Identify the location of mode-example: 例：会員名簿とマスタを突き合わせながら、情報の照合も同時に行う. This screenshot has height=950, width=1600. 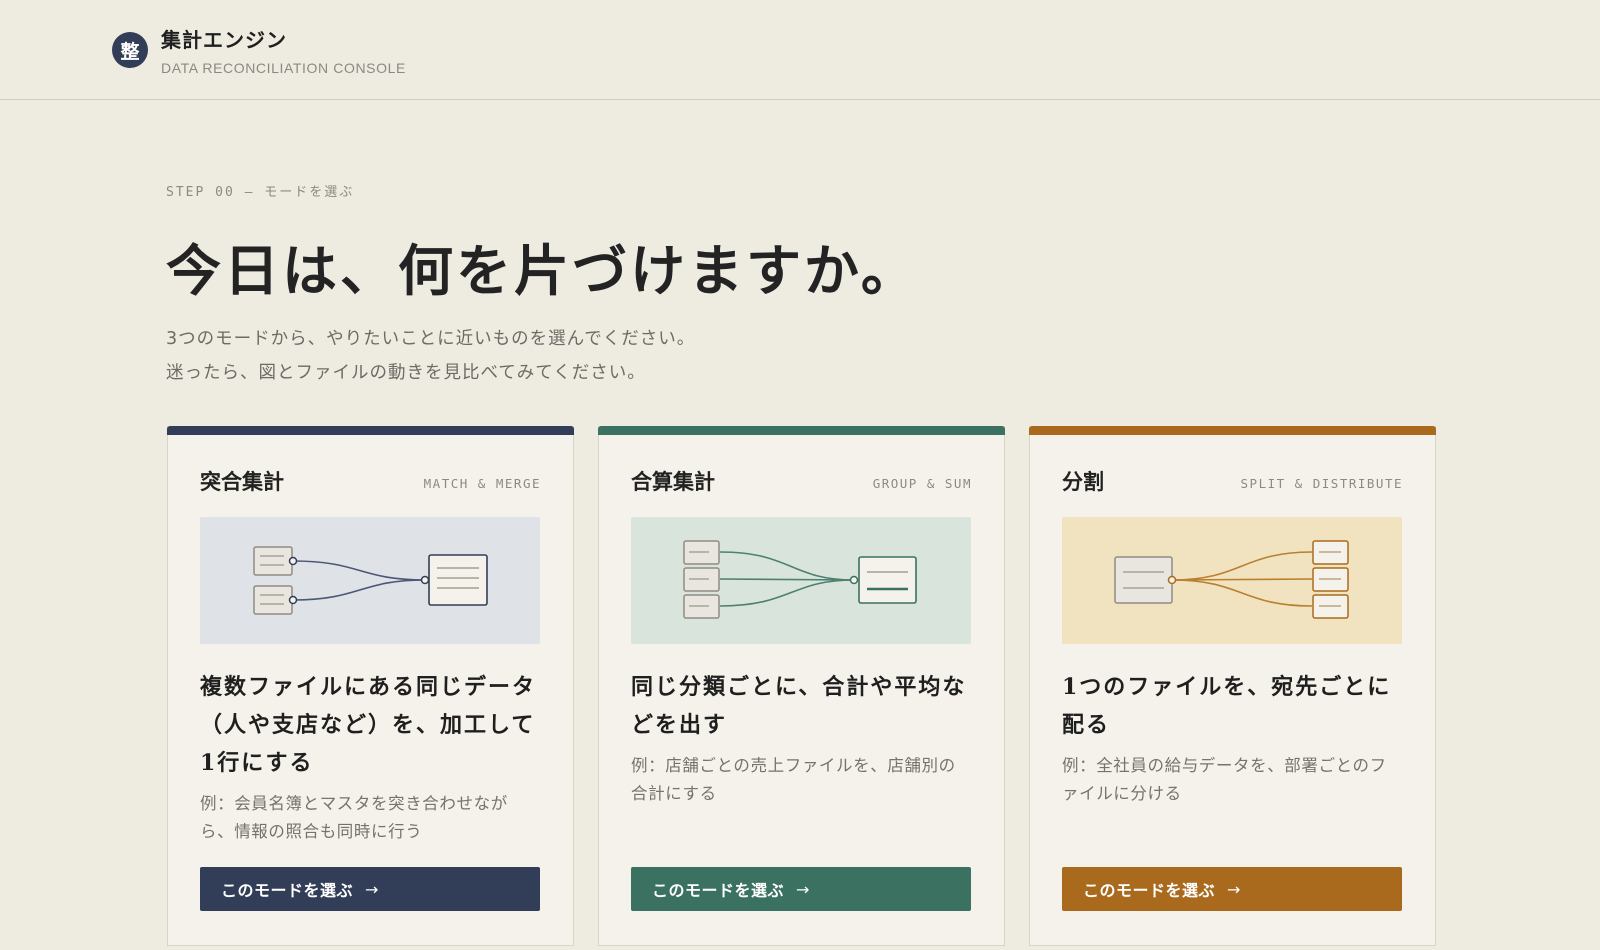
(354, 817).